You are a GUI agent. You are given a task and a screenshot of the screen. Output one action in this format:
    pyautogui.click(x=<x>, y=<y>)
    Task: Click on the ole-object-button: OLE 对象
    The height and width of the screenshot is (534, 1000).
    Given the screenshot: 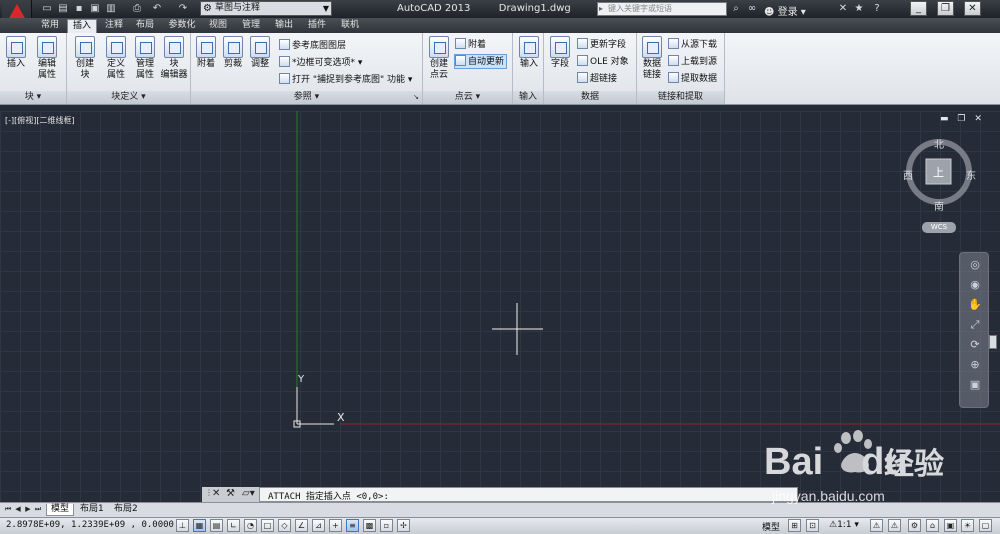 What is the action you would take?
    pyautogui.click(x=603, y=61)
    